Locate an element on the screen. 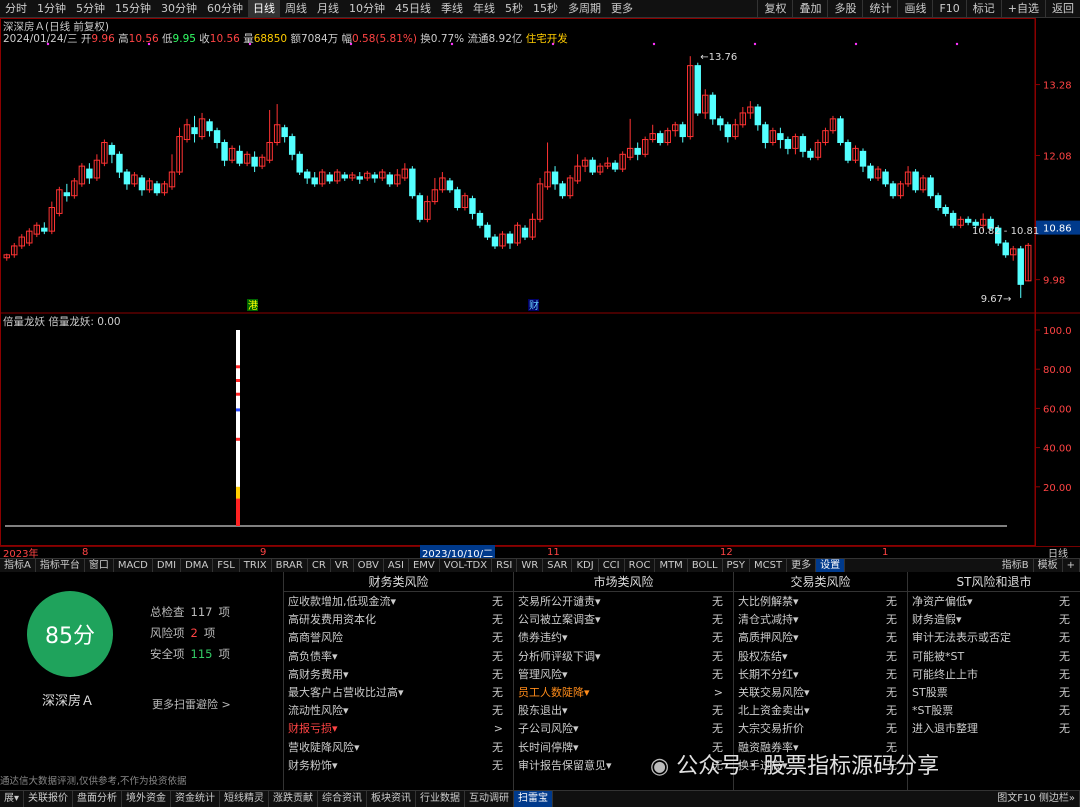 The width and height of the screenshot is (1080, 807). bottom-tab: 盘面分析 is located at coordinates (98, 799).